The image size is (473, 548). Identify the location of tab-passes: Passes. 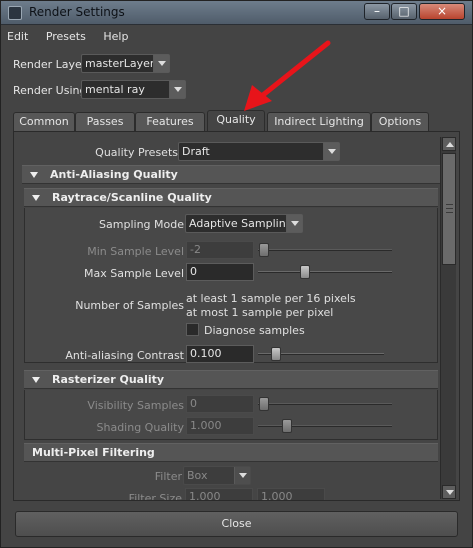
(105, 121).